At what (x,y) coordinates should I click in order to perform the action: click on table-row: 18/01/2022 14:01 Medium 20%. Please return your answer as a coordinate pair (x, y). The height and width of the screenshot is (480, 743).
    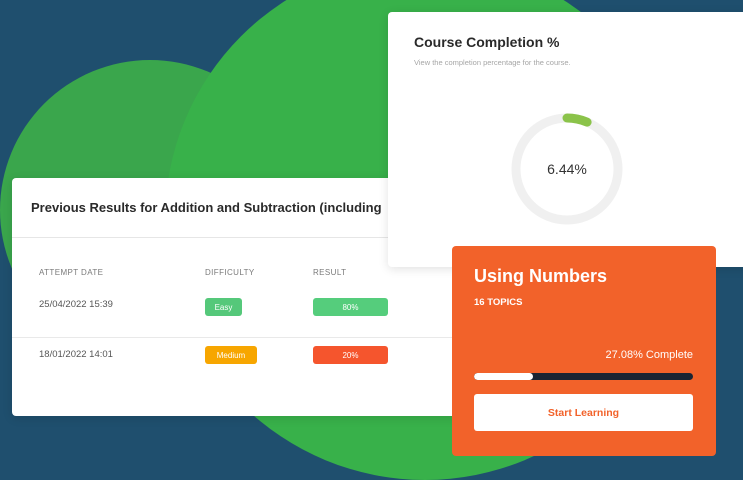
    Looking at the image, I should click on (247, 360).